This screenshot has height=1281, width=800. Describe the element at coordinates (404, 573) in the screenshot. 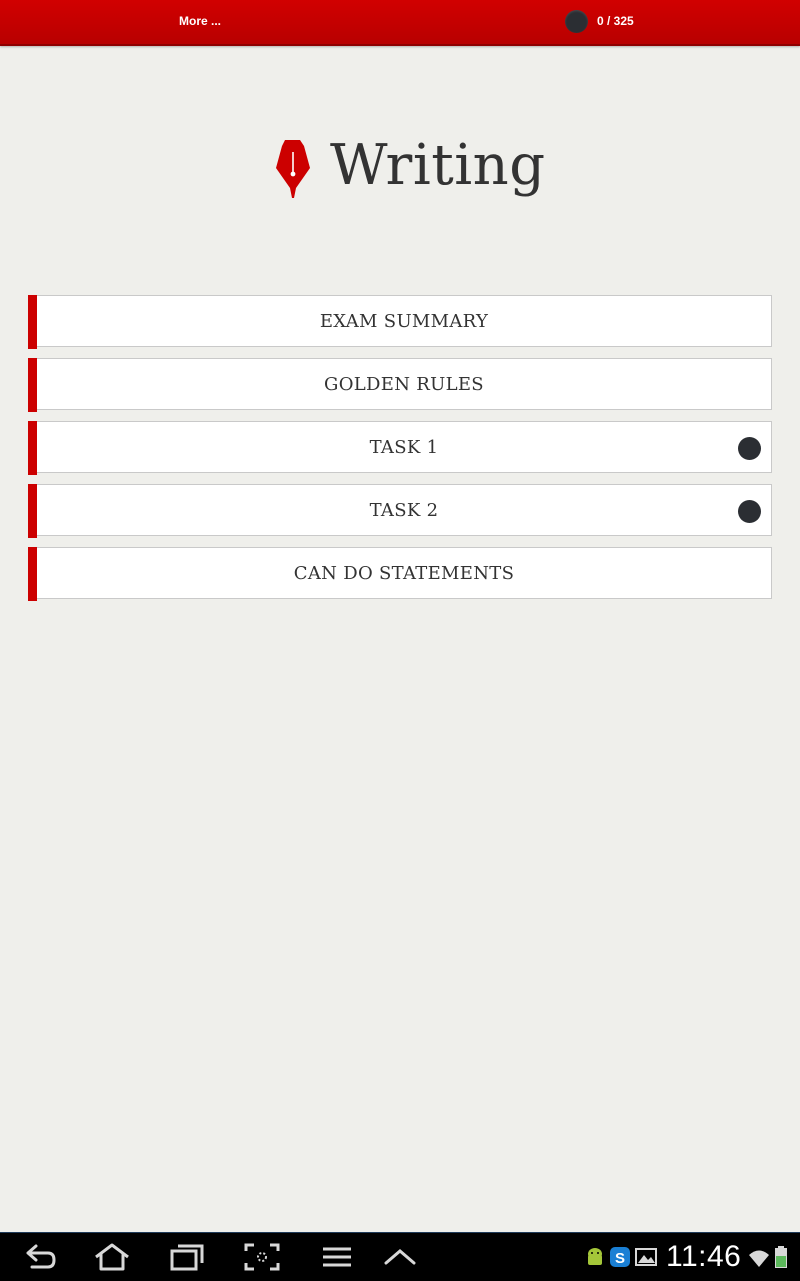

I see `menu-item-label: CAN DO STATEMENTS` at that location.